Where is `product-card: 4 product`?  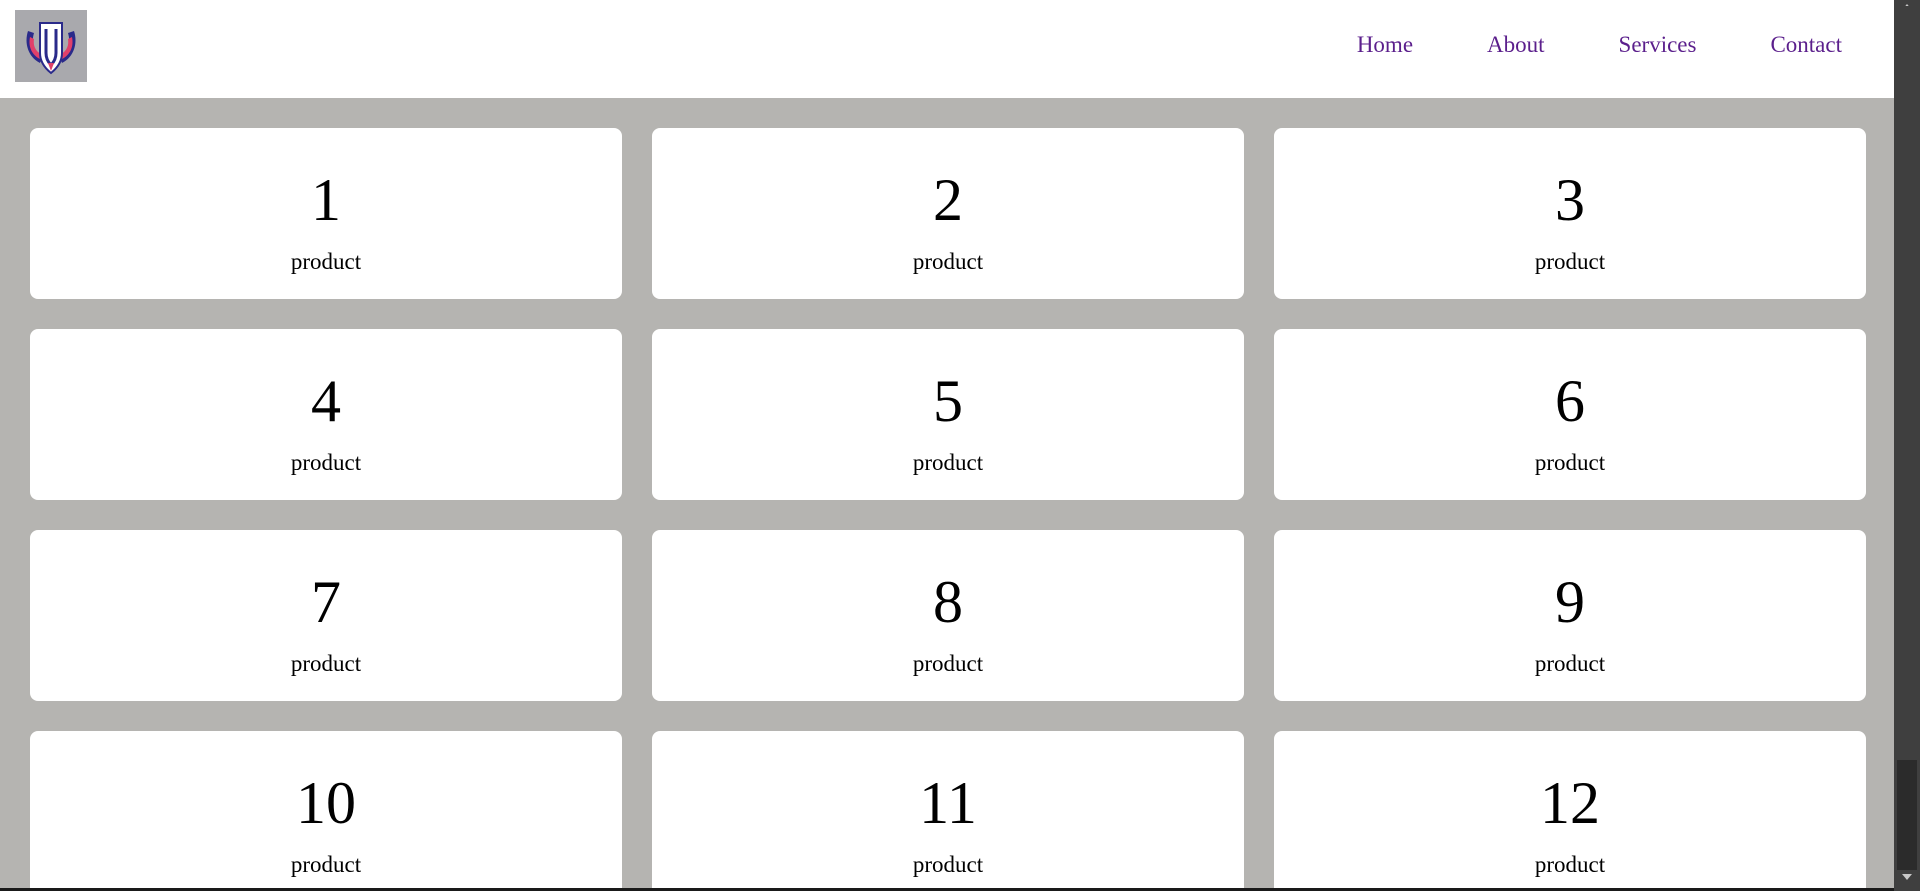 product-card: 4 product is located at coordinates (326, 414).